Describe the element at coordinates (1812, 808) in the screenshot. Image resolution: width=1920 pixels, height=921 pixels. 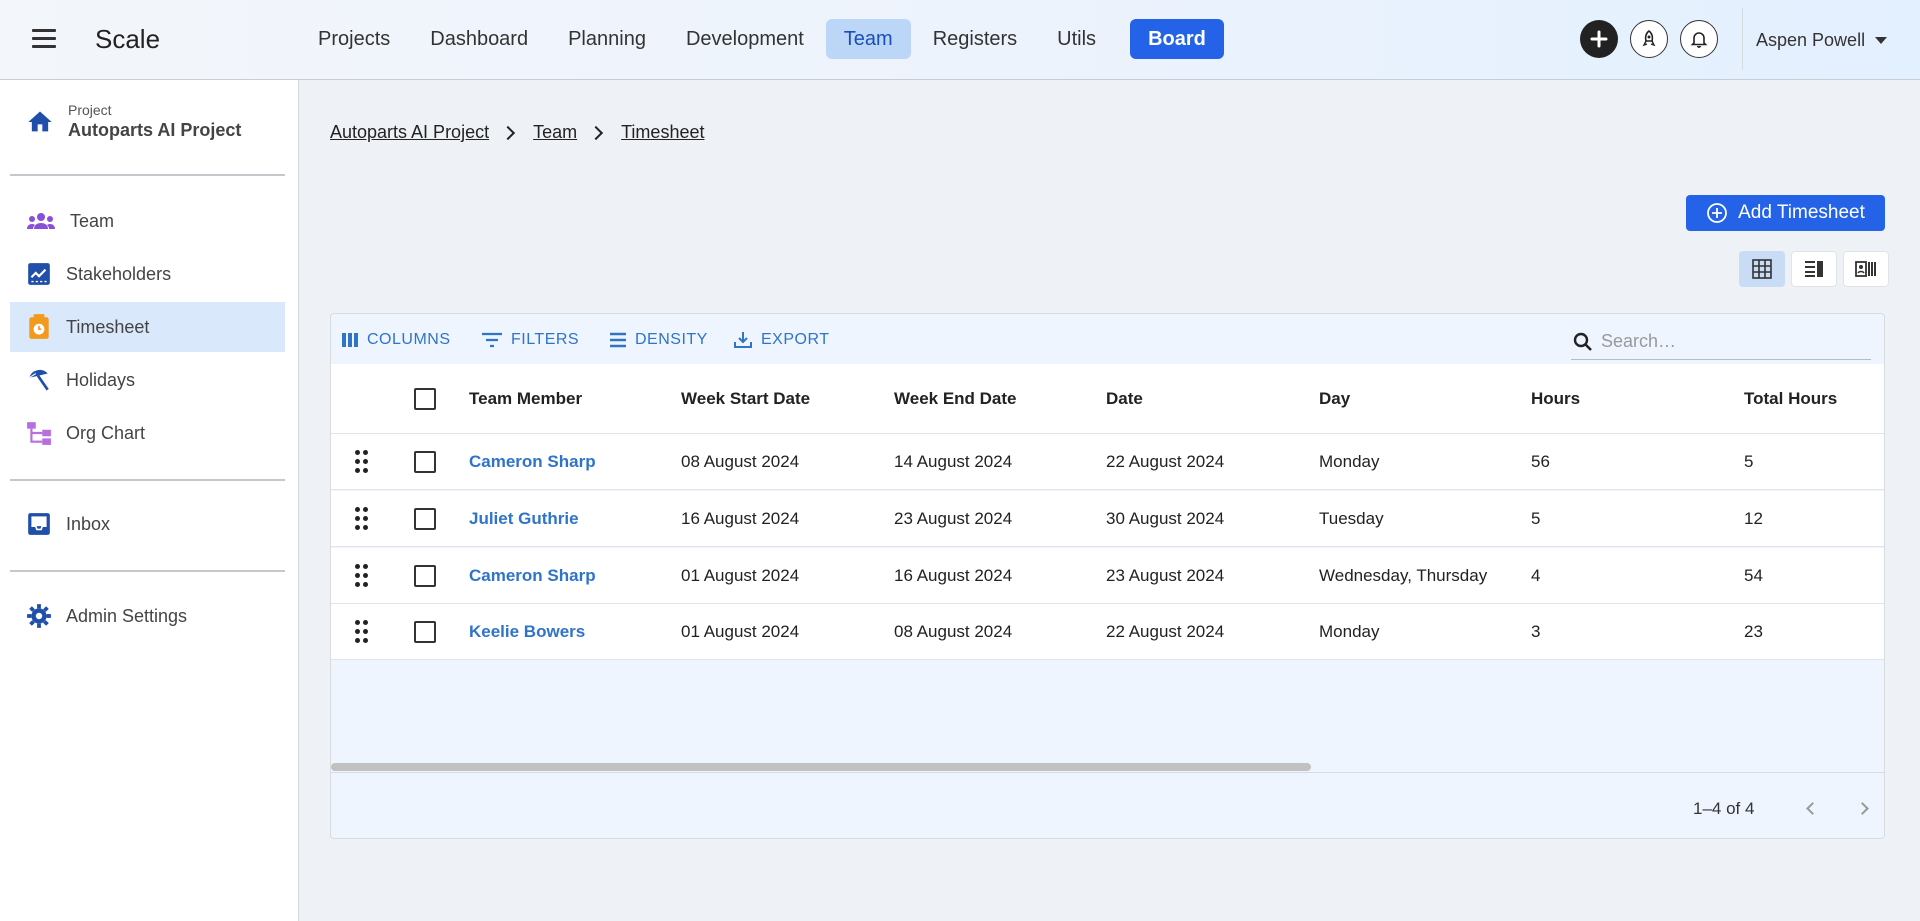
I see `previous-page-button` at that location.